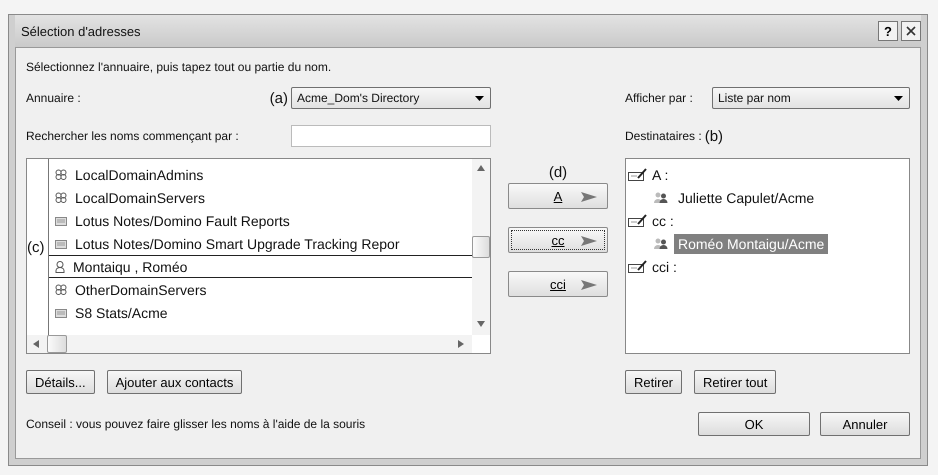  I want to click on annotation-label: (c), so click(35, 247).